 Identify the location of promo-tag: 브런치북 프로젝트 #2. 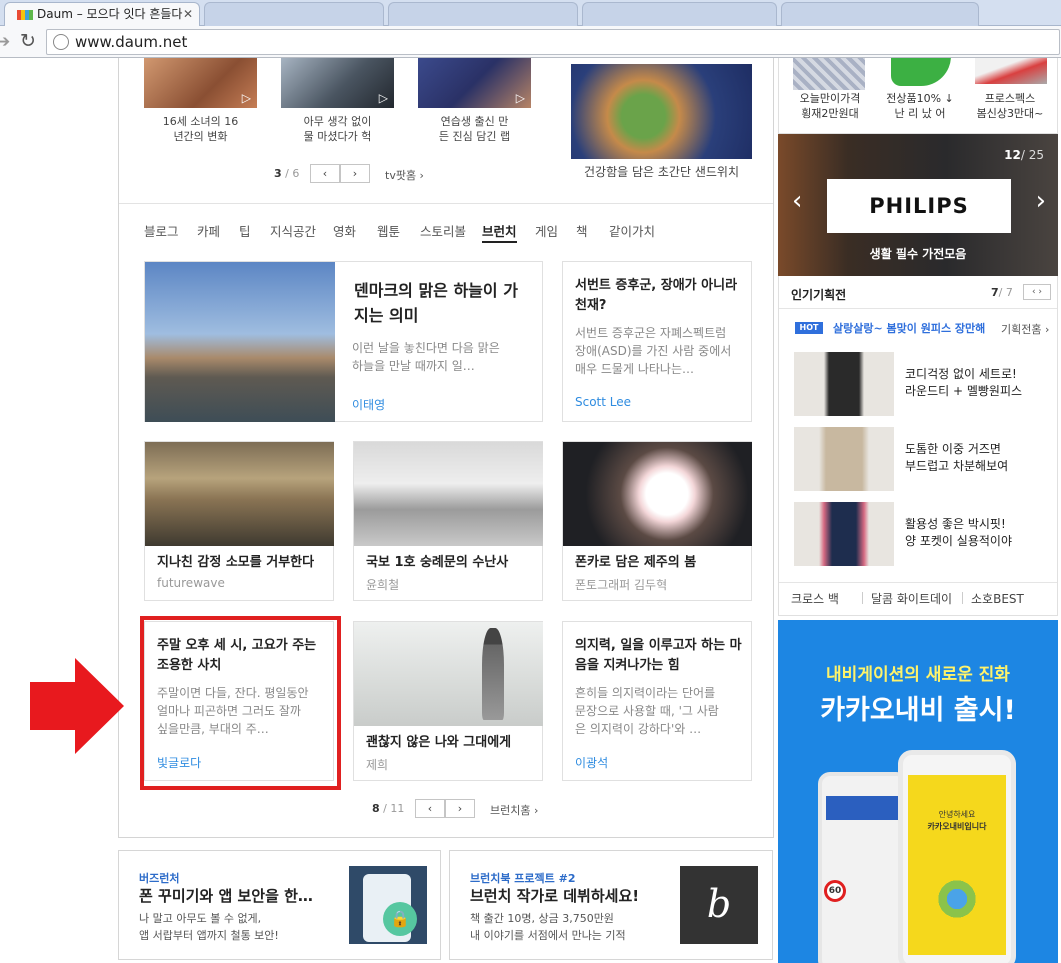
(523, 878).